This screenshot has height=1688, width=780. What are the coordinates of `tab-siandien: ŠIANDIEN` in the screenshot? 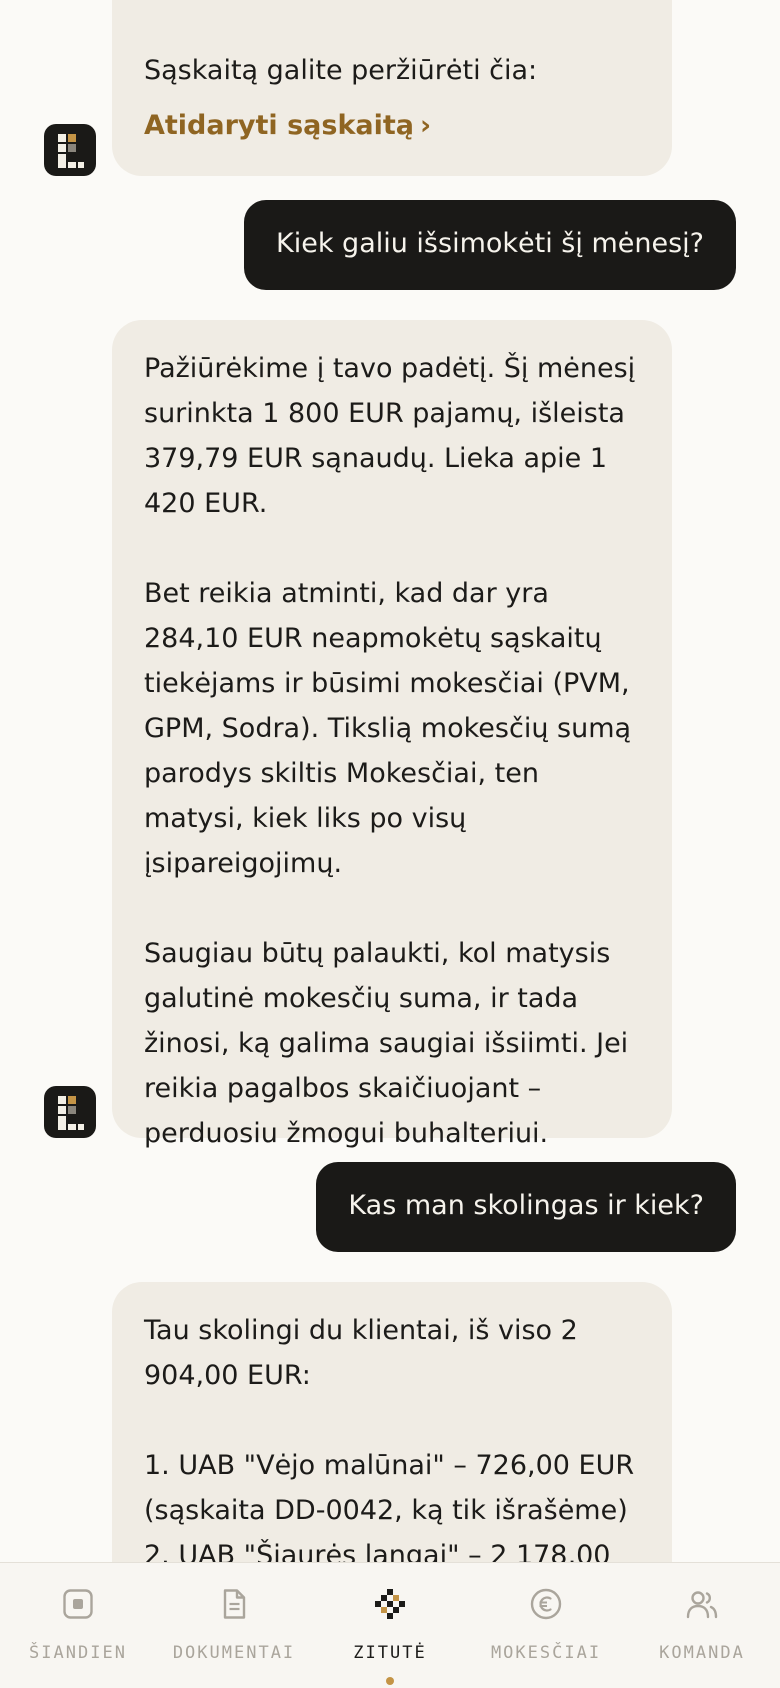 It's located at (78, 1625).